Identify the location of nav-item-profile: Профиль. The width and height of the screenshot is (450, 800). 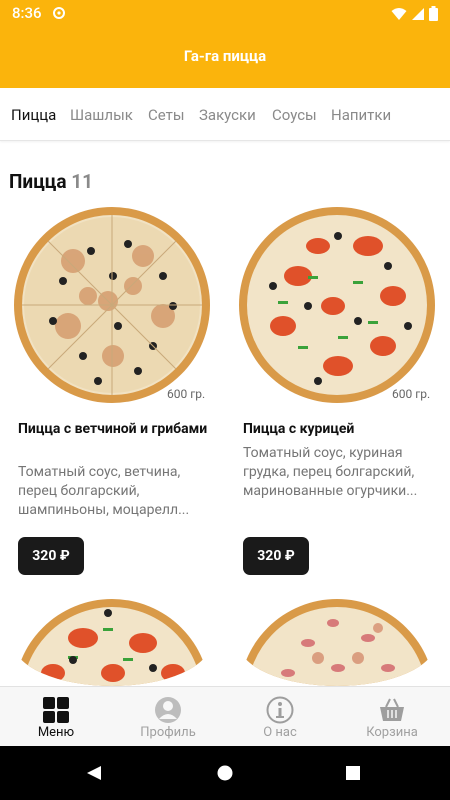
(168, 717).